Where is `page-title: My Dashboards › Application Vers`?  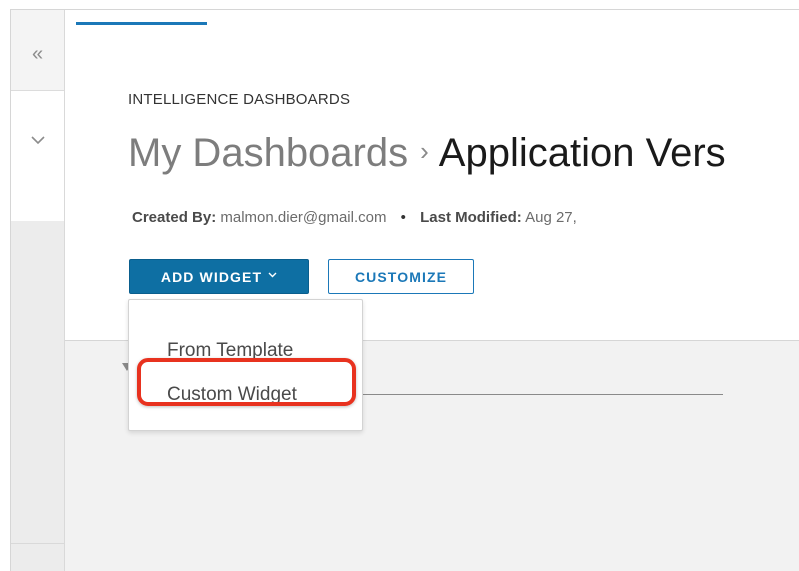 page-title: My Dashboards › Application Vers is located at coordinates (427, 153).